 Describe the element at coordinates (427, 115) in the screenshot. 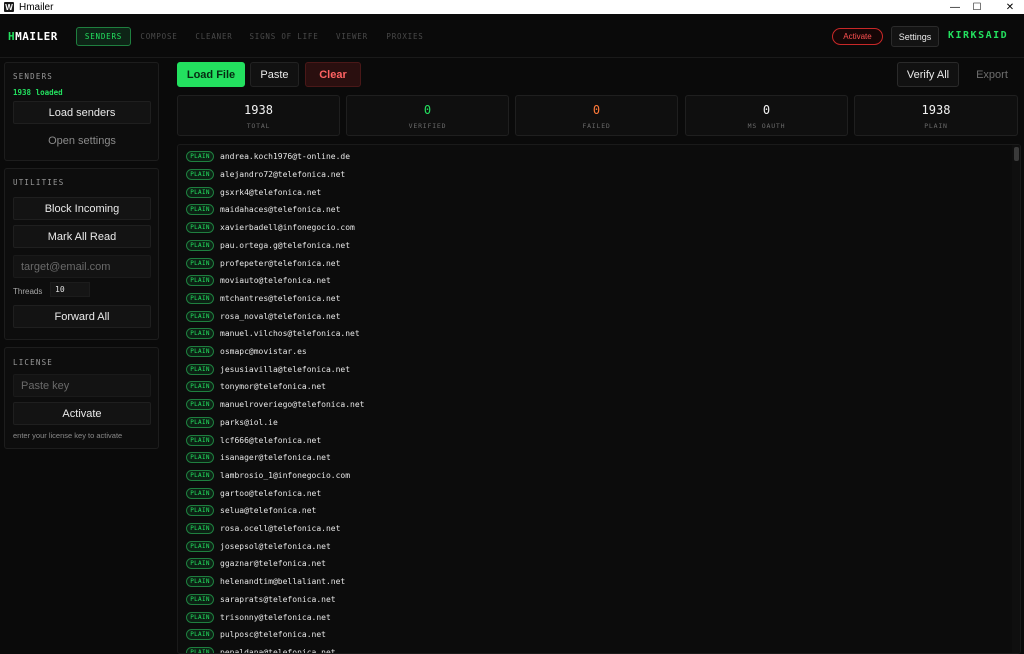

I see `stat-verified: 0 VERIFIED` at that location.